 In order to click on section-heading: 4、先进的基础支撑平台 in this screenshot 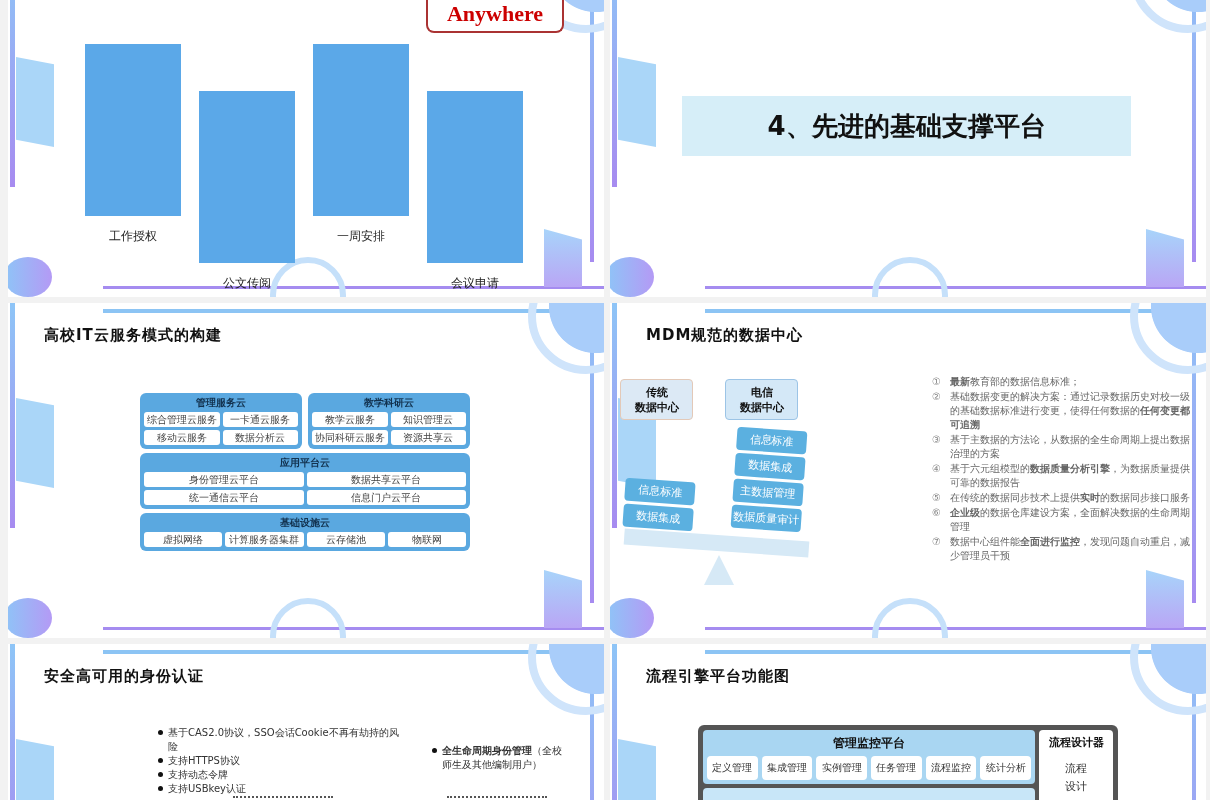, I will do `click(906, 126)`.